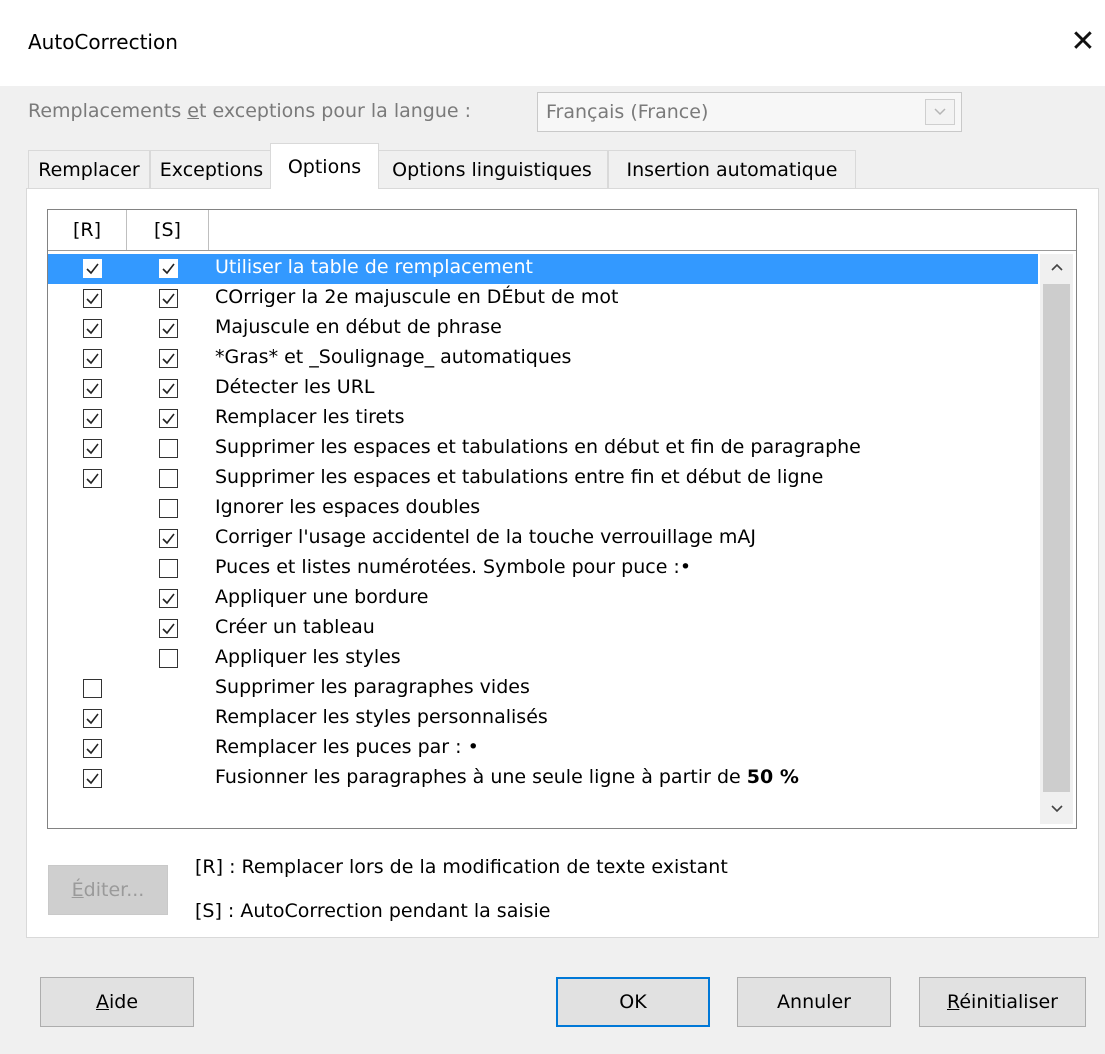  Describe the element at coordinates (543, 629) in the screenshot. I see `option-row: Créer un tableau` at that location.